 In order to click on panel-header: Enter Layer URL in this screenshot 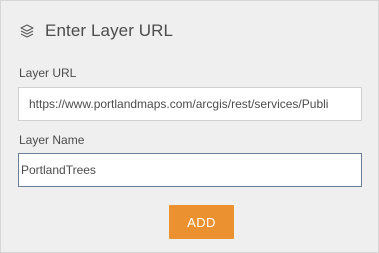, I will do `click(95, 31)`.